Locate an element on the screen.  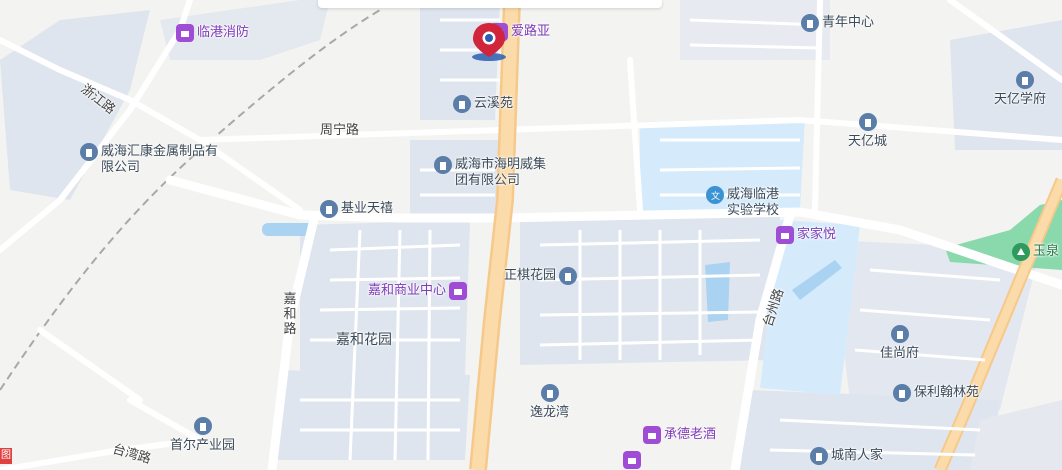
poi-jiahe-center: 嘉和商业中心 is located at coordinates (418, 291).